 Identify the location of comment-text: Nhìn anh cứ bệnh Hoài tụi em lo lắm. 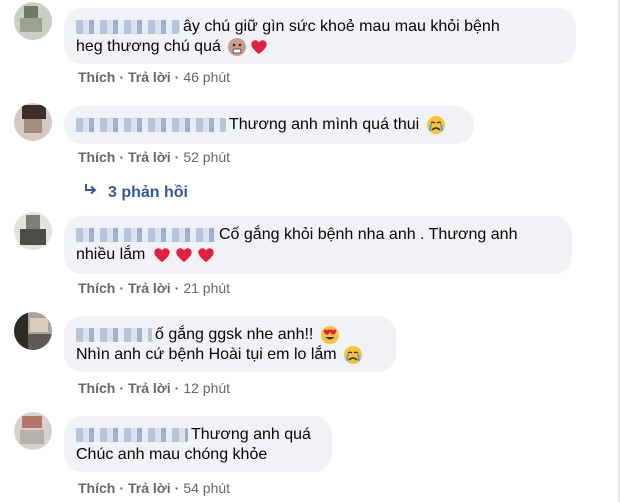
(206, 355).